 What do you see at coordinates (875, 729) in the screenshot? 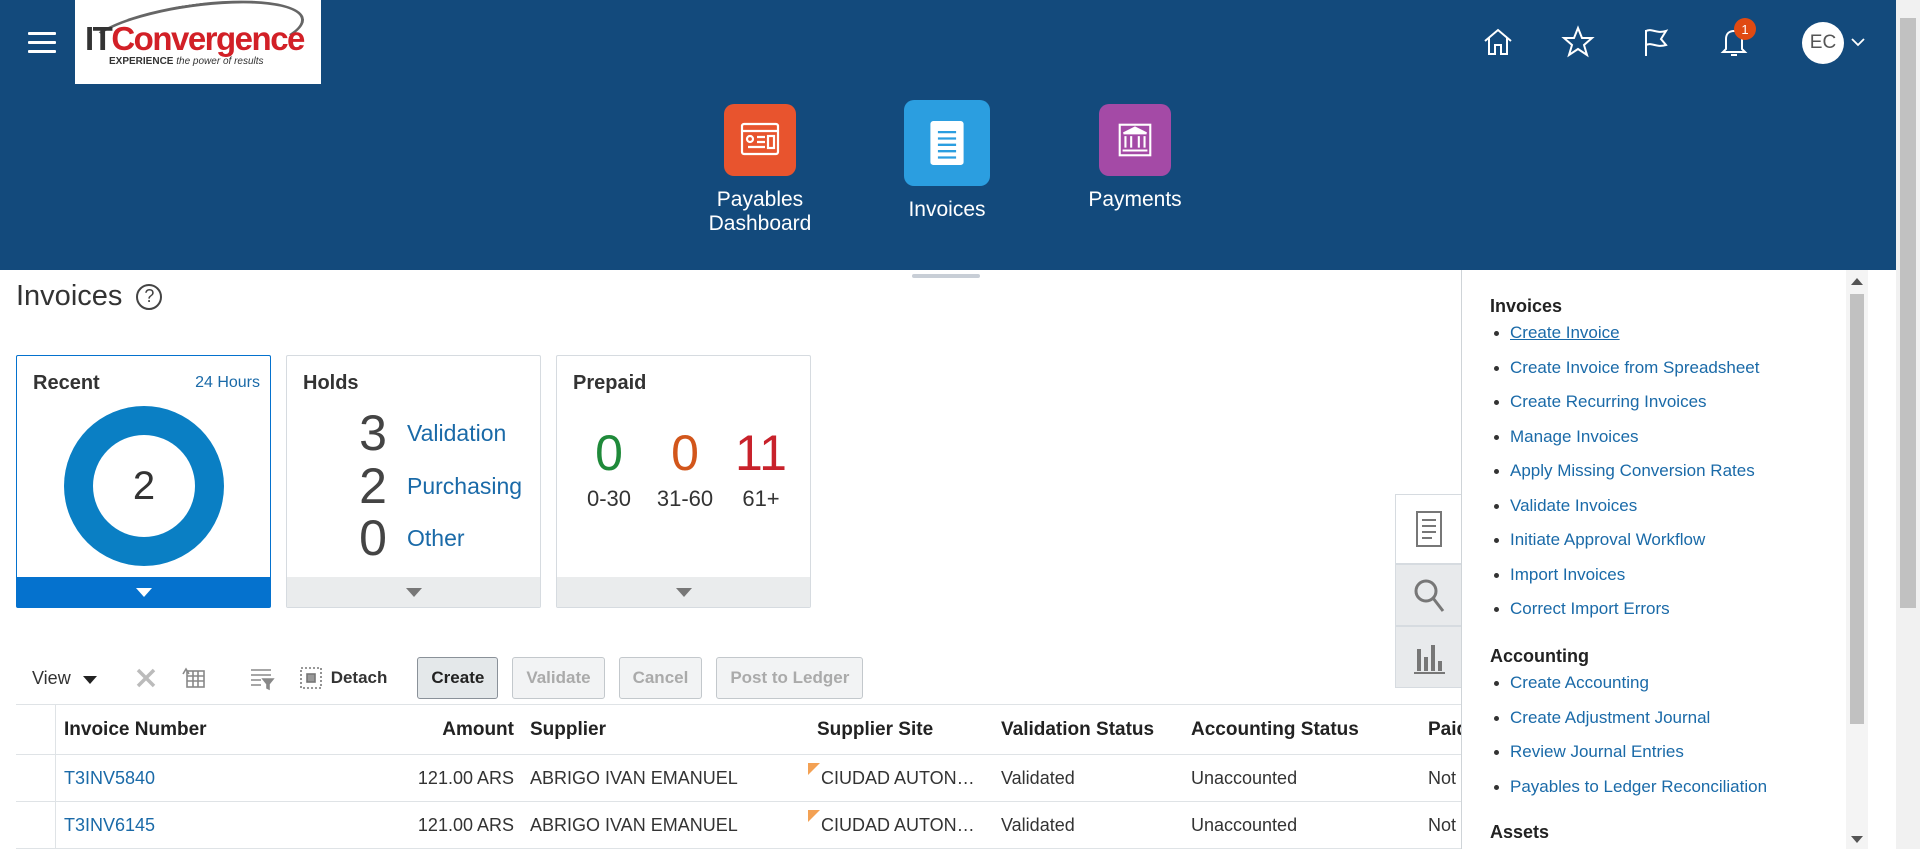
I see `col-supplier-site: Supplier Site` at bounding box center [875, 729].